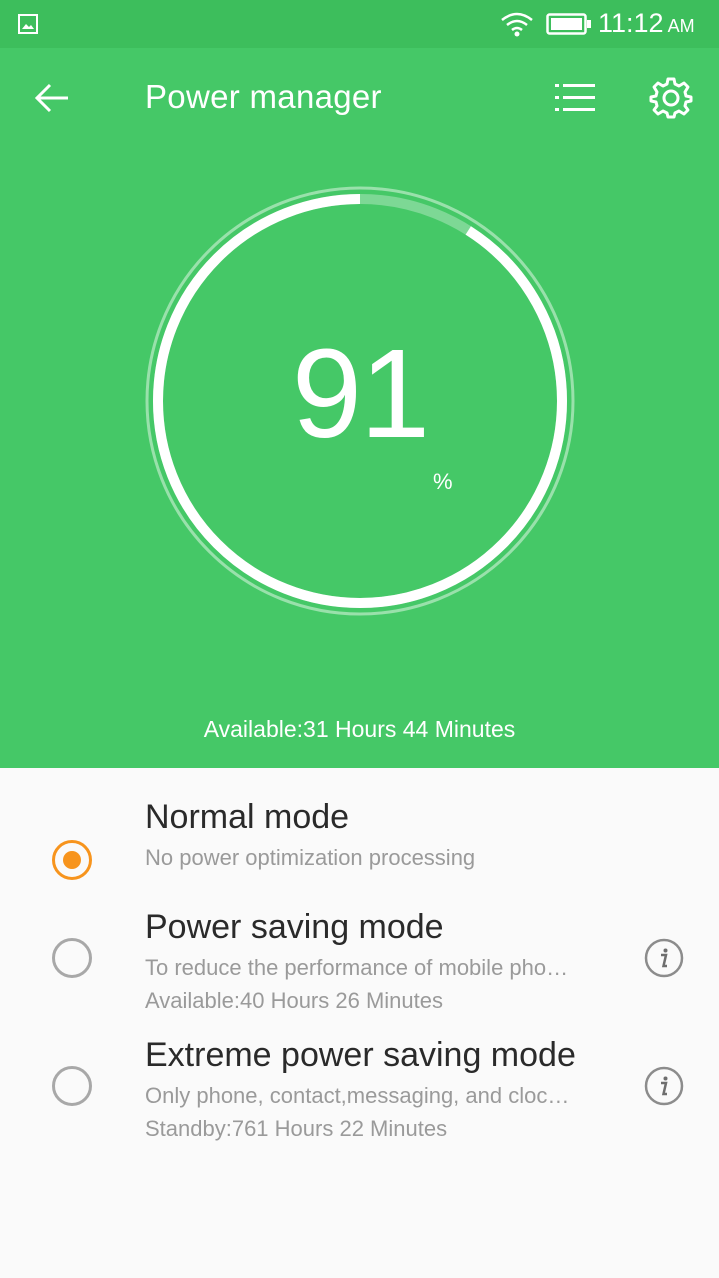 This screenshot has height=1278, width=719. I want to click on mode-standby: Standby:761 Hours 22 Minutes, so click(296, 1128).